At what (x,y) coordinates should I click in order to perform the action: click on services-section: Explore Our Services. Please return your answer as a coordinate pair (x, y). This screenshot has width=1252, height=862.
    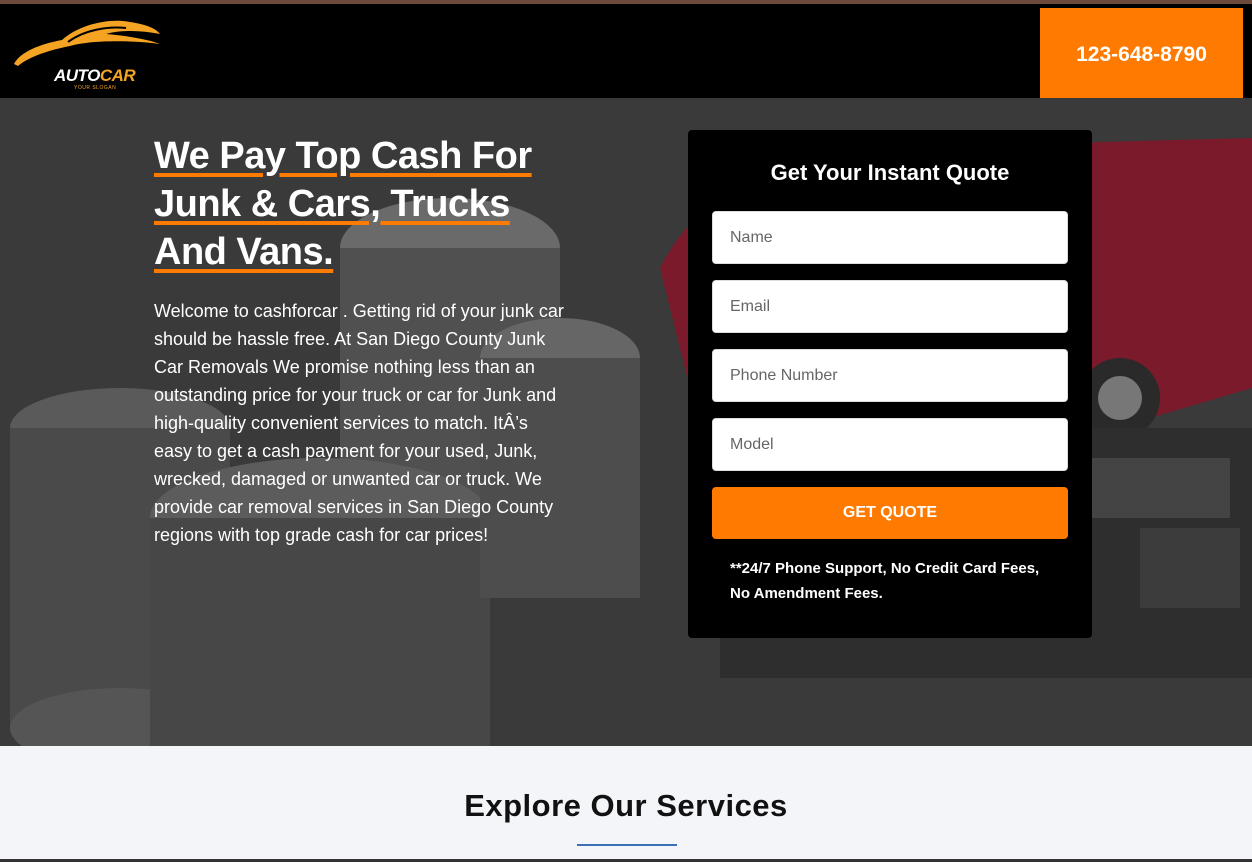
    Looking at the image, I should click on (626, 804).